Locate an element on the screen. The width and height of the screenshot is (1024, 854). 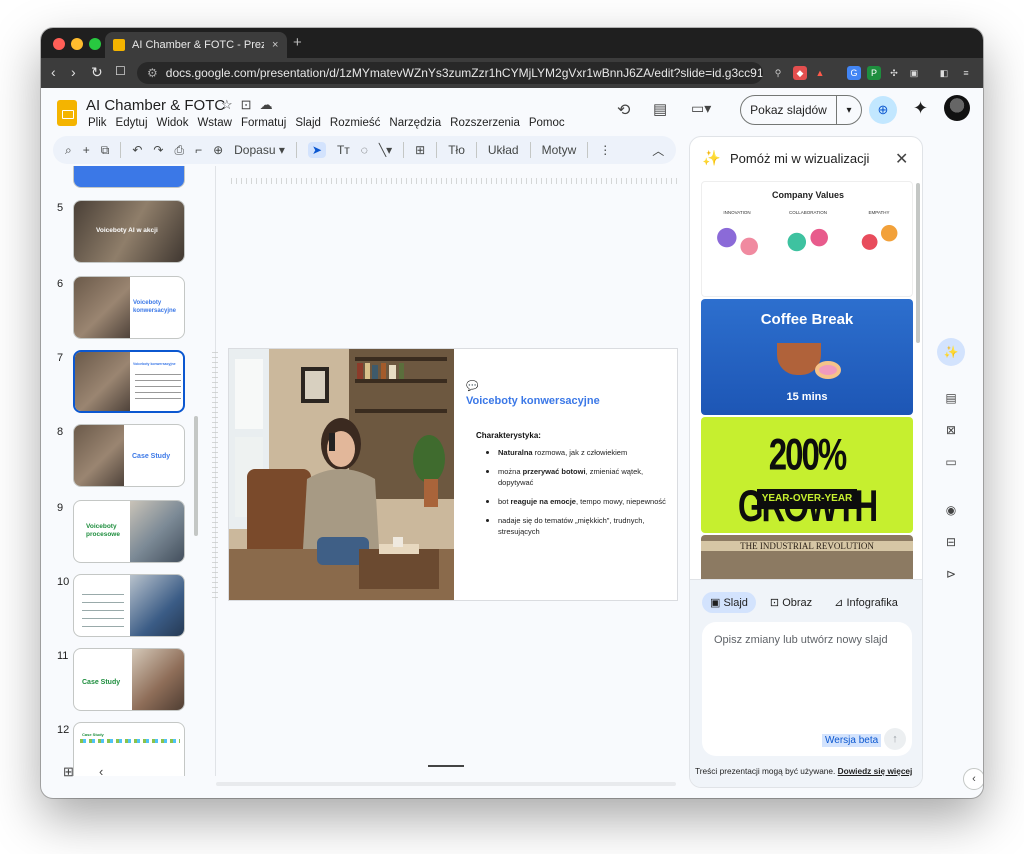
grid-view-icon: ⊞ is located at coordinates (68, 772).